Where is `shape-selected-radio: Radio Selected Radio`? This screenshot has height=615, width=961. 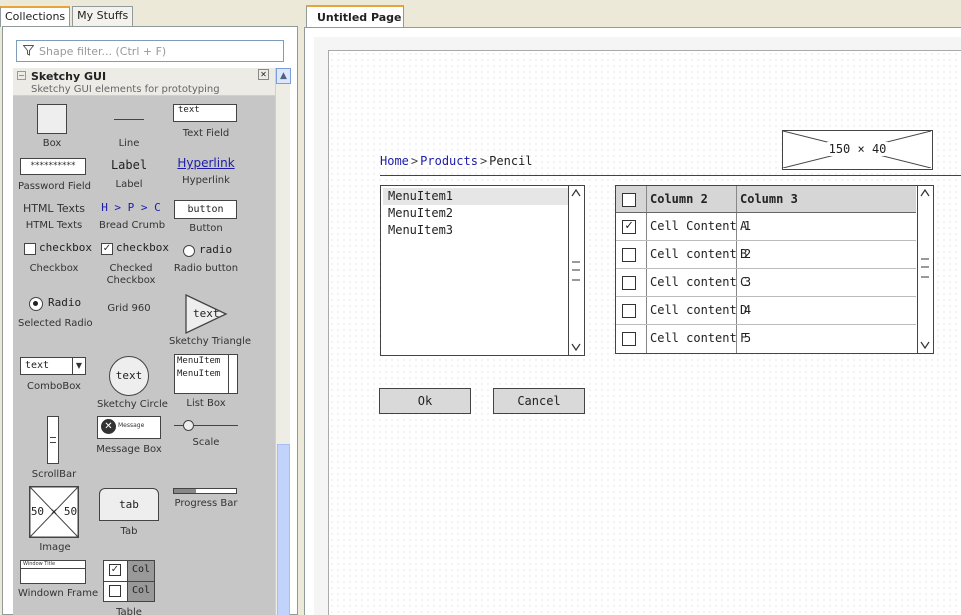 shape-selected-radio: Radio Selected Radio is located at coordinates (55, 313).